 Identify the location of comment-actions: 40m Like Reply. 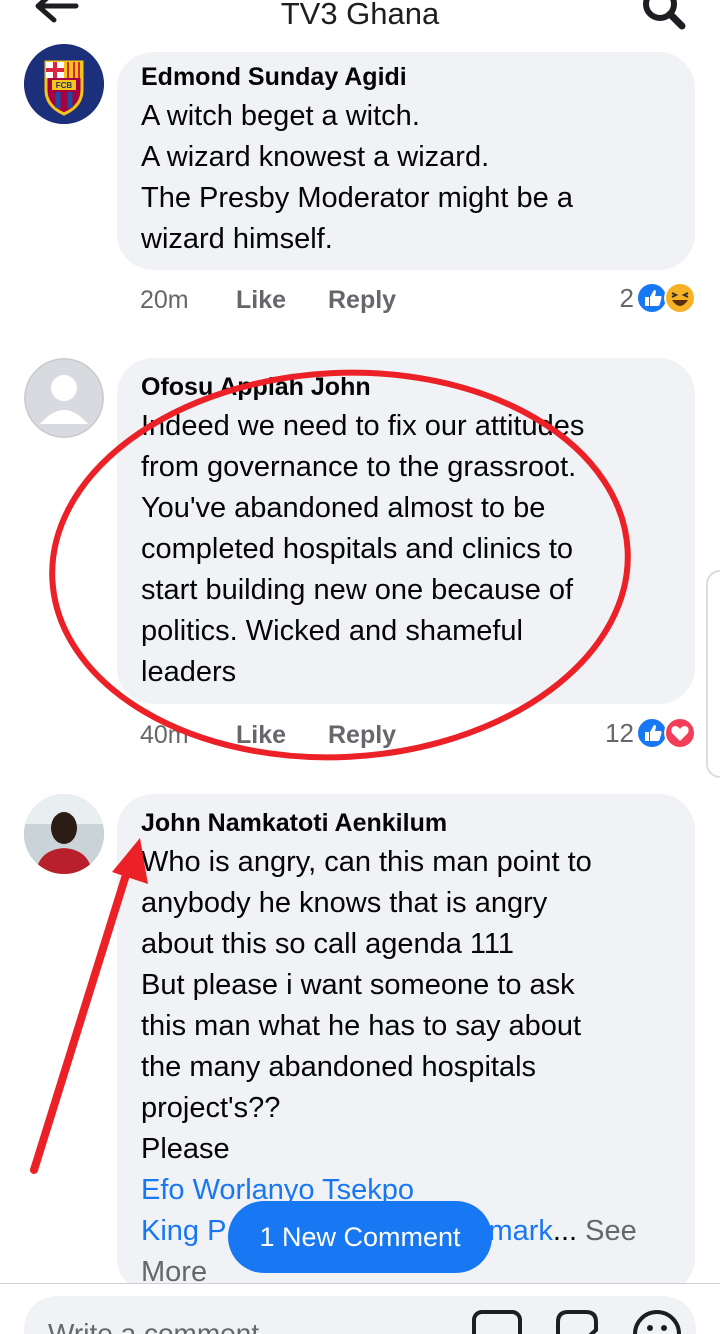
(268, 735).